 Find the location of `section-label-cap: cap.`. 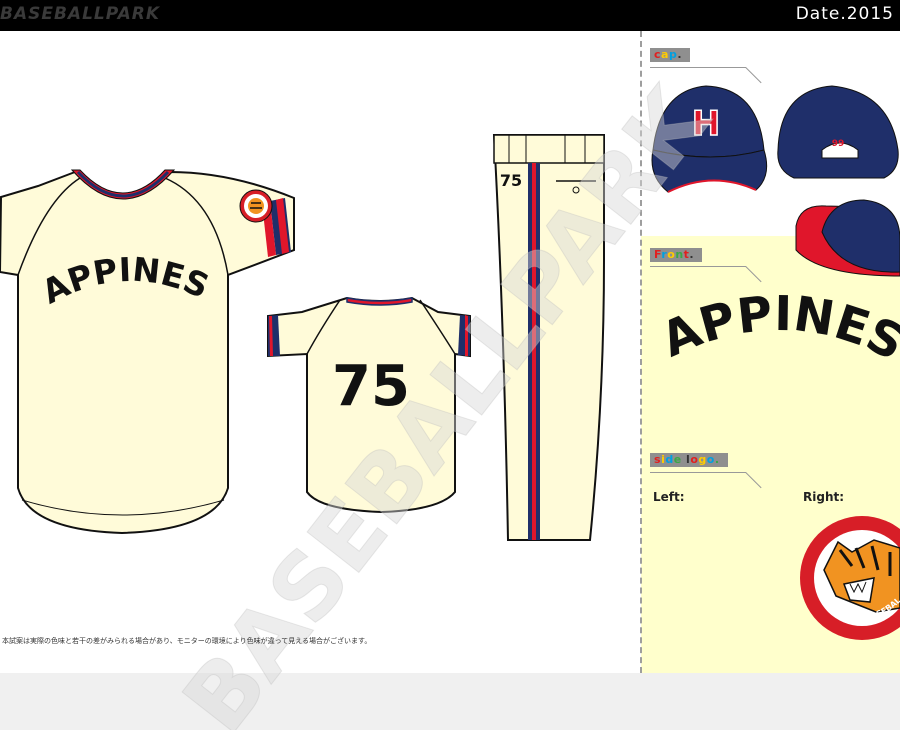

section-label-cap: cap. is located at coordinates (670, 55).